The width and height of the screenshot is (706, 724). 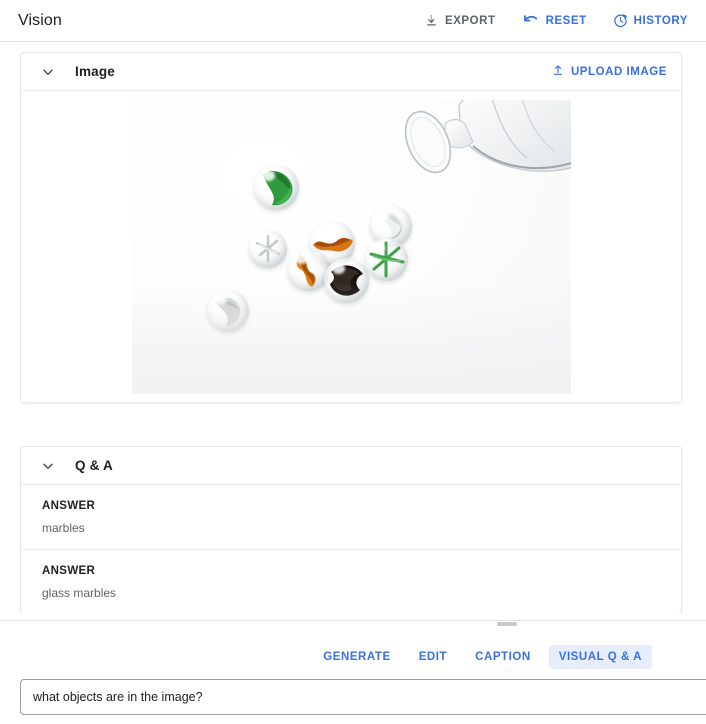 What do you see at coordinates (386, 259) in the screenshot?
I see `green-cross-marble` at bounding box center [386, 259].